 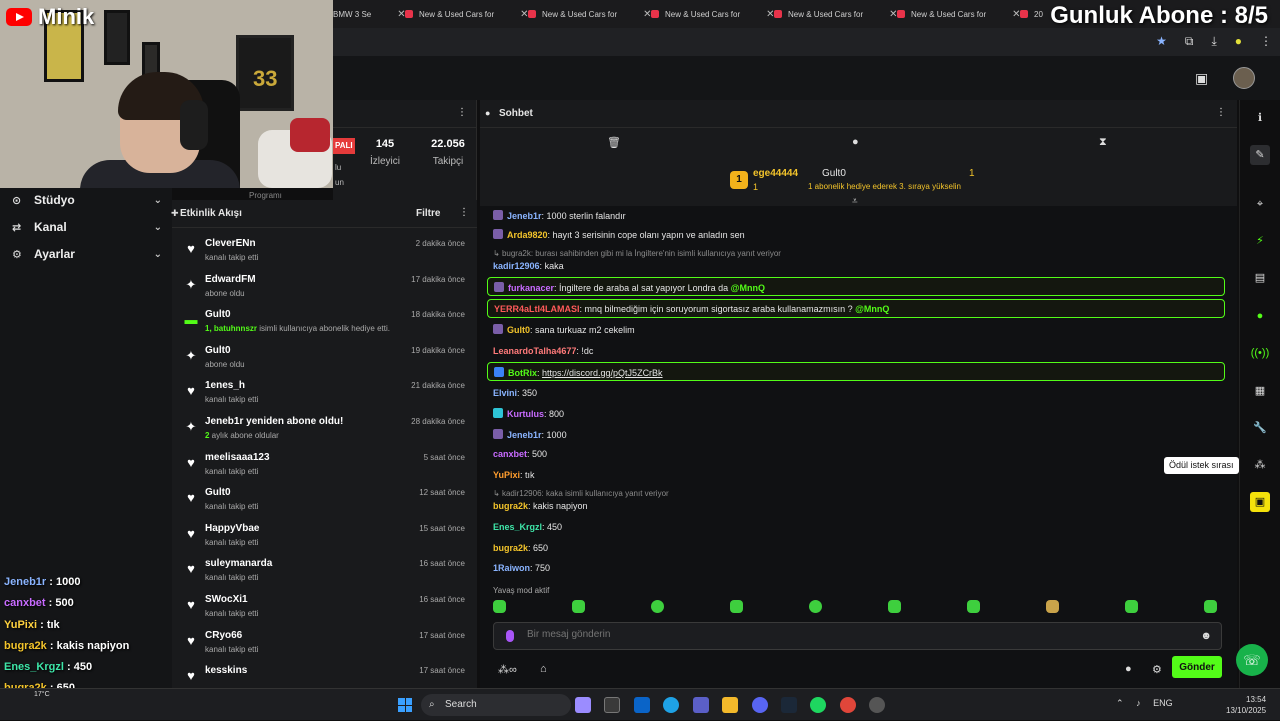 I want to click on activity-item: ♥ CleverENn kanalı takip etti 2 dakika önce, so click(x=324, y=253).